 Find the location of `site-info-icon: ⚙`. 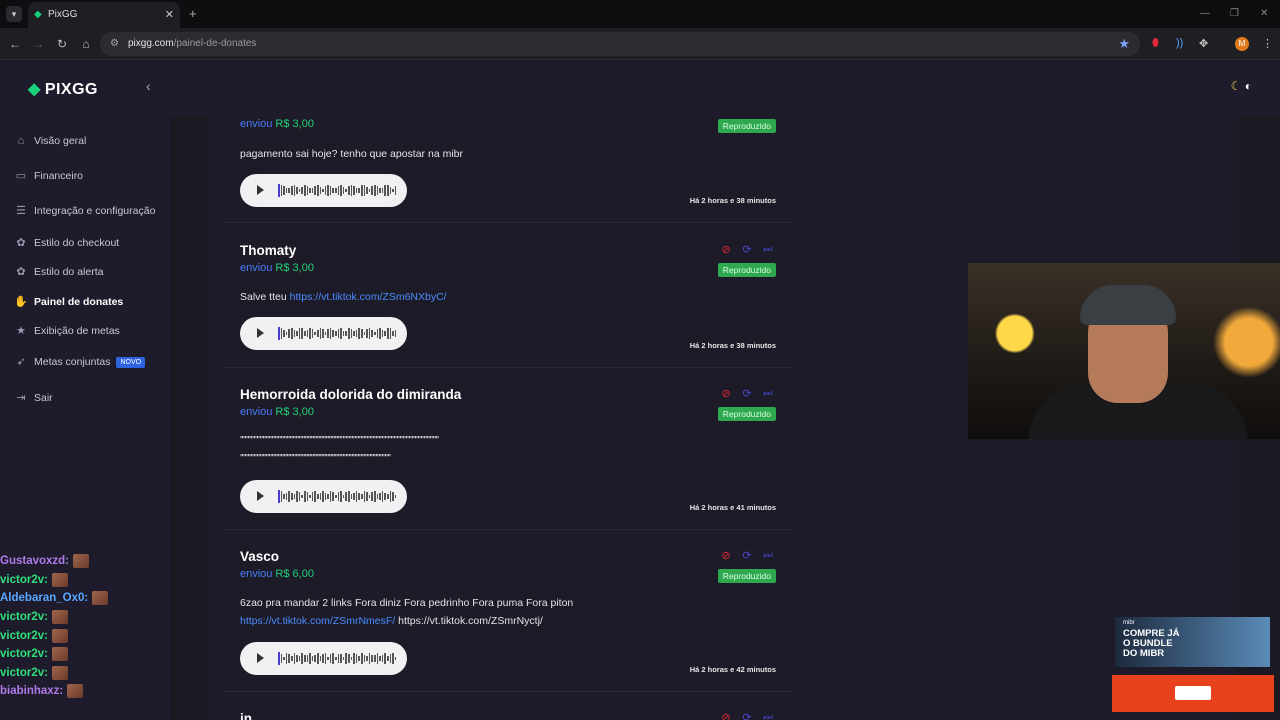

site-info-icon: ⚙ is located at coordinates (114, 43).